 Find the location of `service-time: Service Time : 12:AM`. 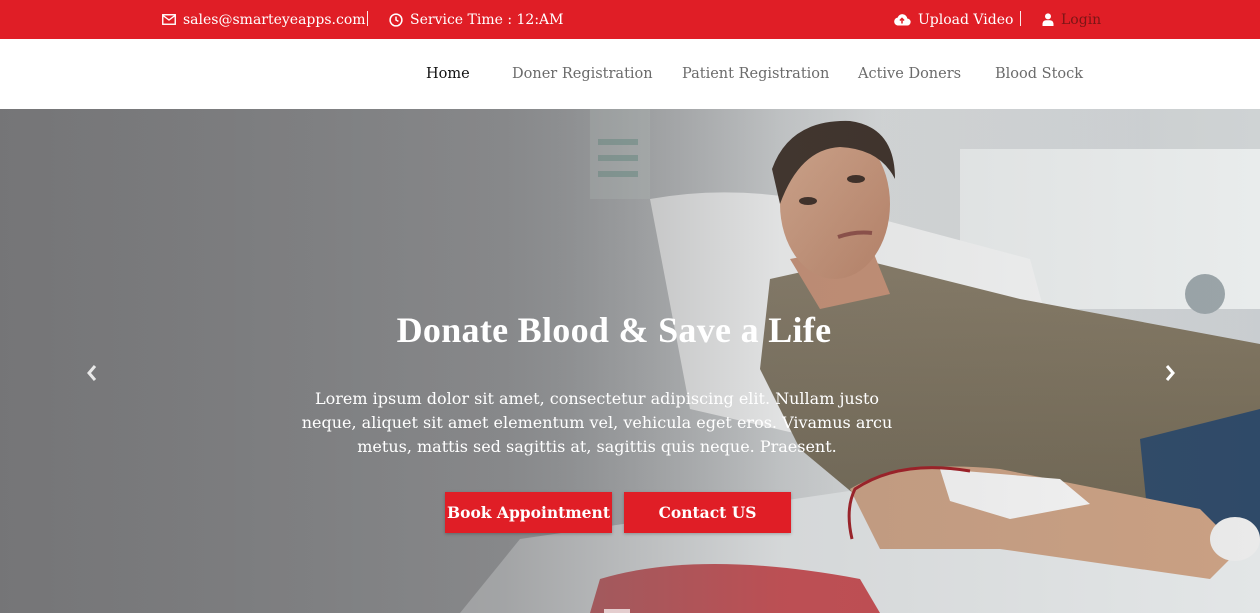

service-time: Service Time : 12:AM is located at coordinates (476, 19).